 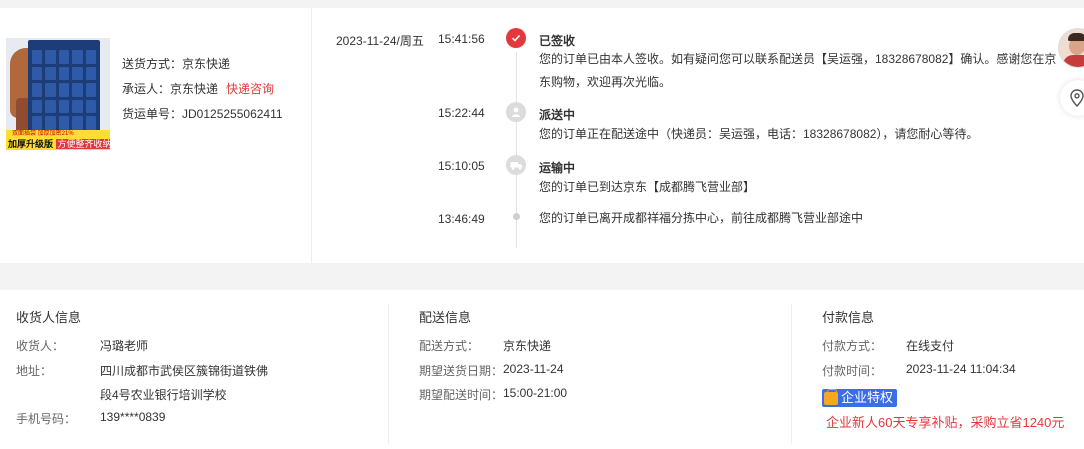 I want to click on address-line-2: 段4号农业银行培训学校, so click(x=163, y=395).